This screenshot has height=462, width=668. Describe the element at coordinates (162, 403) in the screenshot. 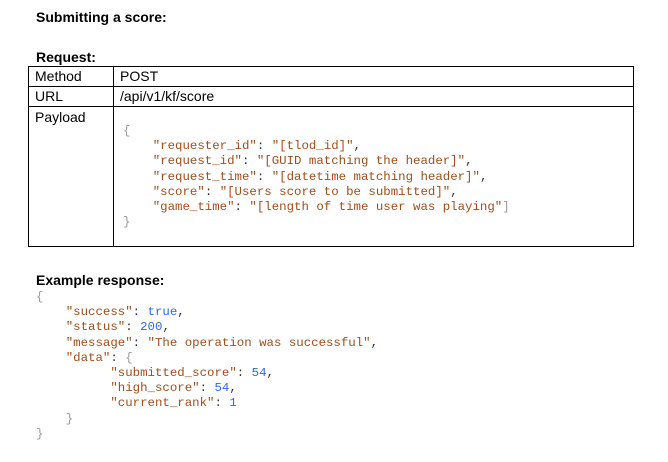

I see `response-key: "current_rank"` at that location.